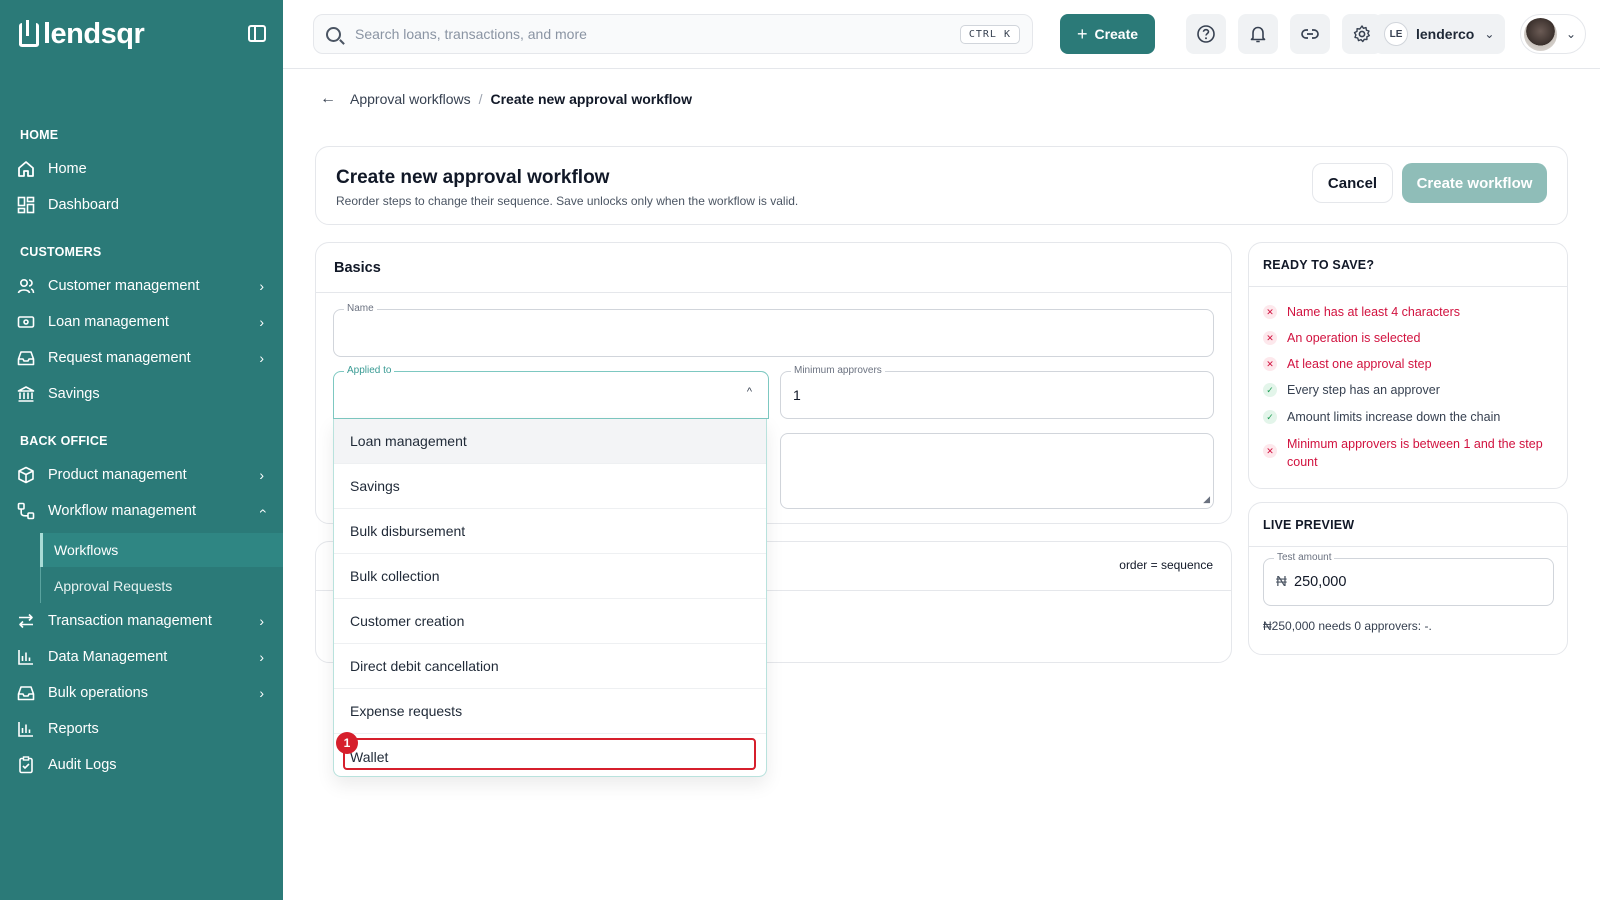  Describe the element at coordinates (64, 441) in the screenshot. I see `section-label-back-office: BACK OFFICE` at that location.